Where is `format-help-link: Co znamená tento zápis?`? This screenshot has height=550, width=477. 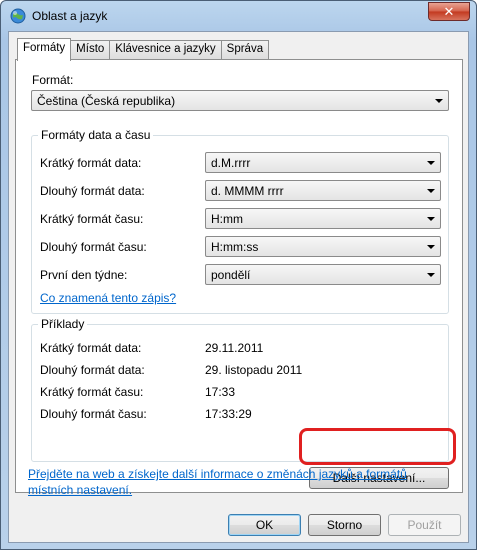 format-help-link: Co znamená tento zápis? is located at coordinates (108, 298).